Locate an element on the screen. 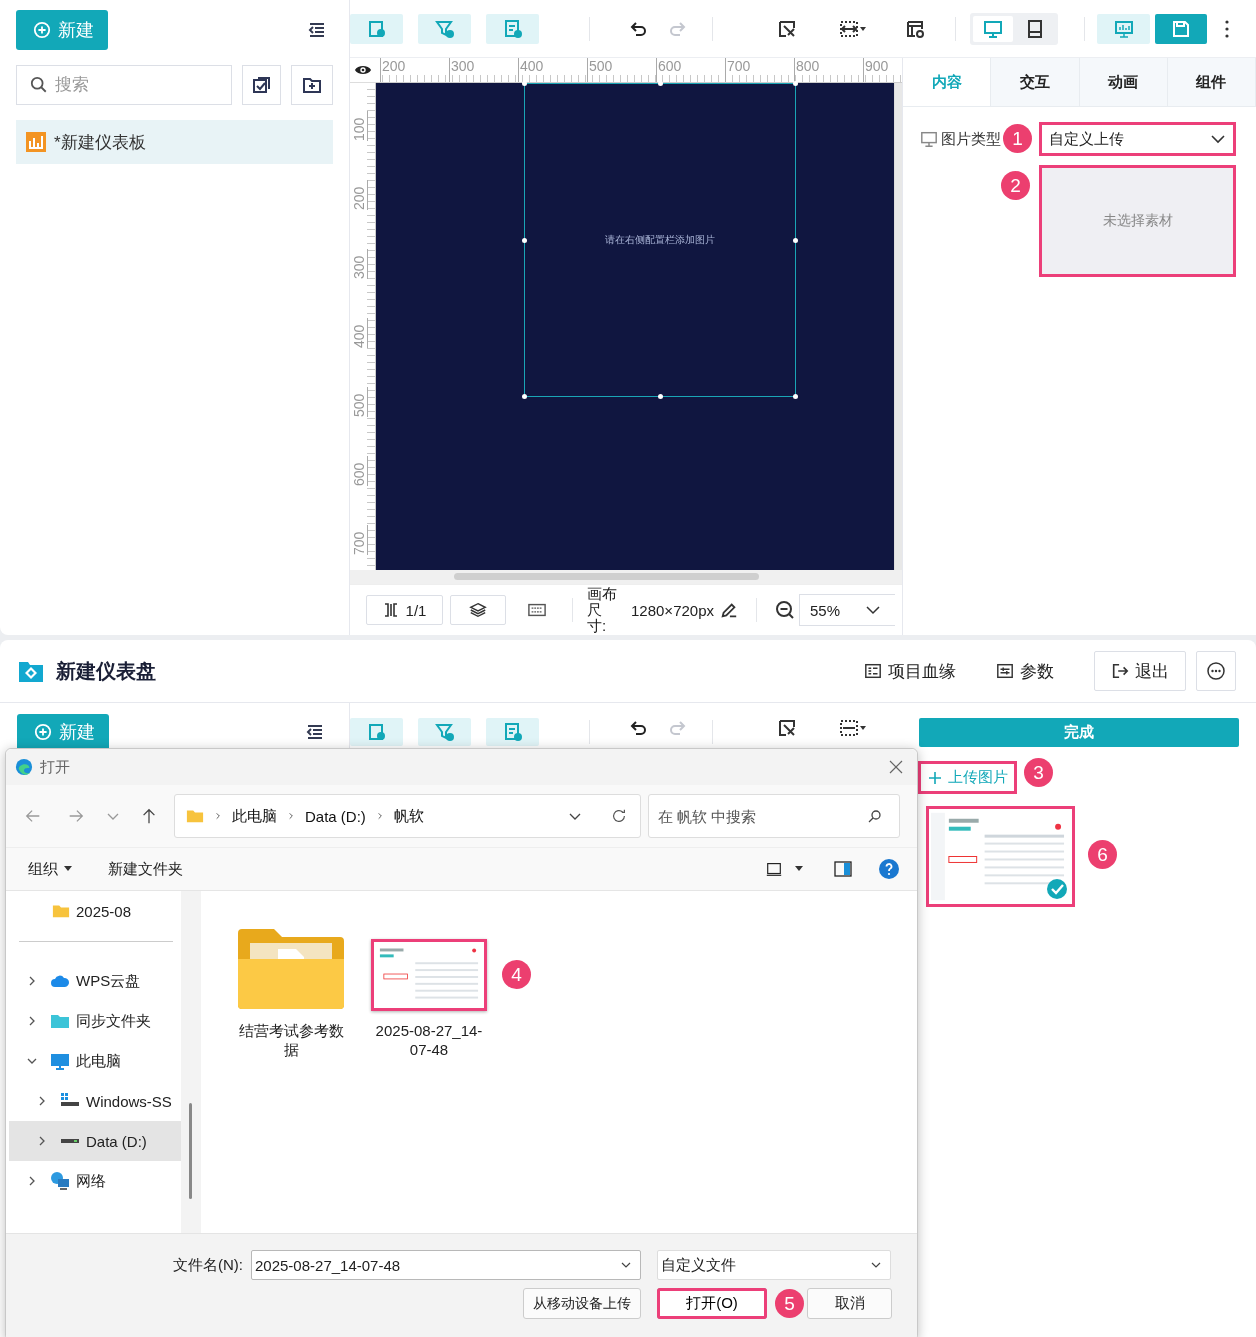  open-button: 打开(O) is located at coordinates (712, 1303).